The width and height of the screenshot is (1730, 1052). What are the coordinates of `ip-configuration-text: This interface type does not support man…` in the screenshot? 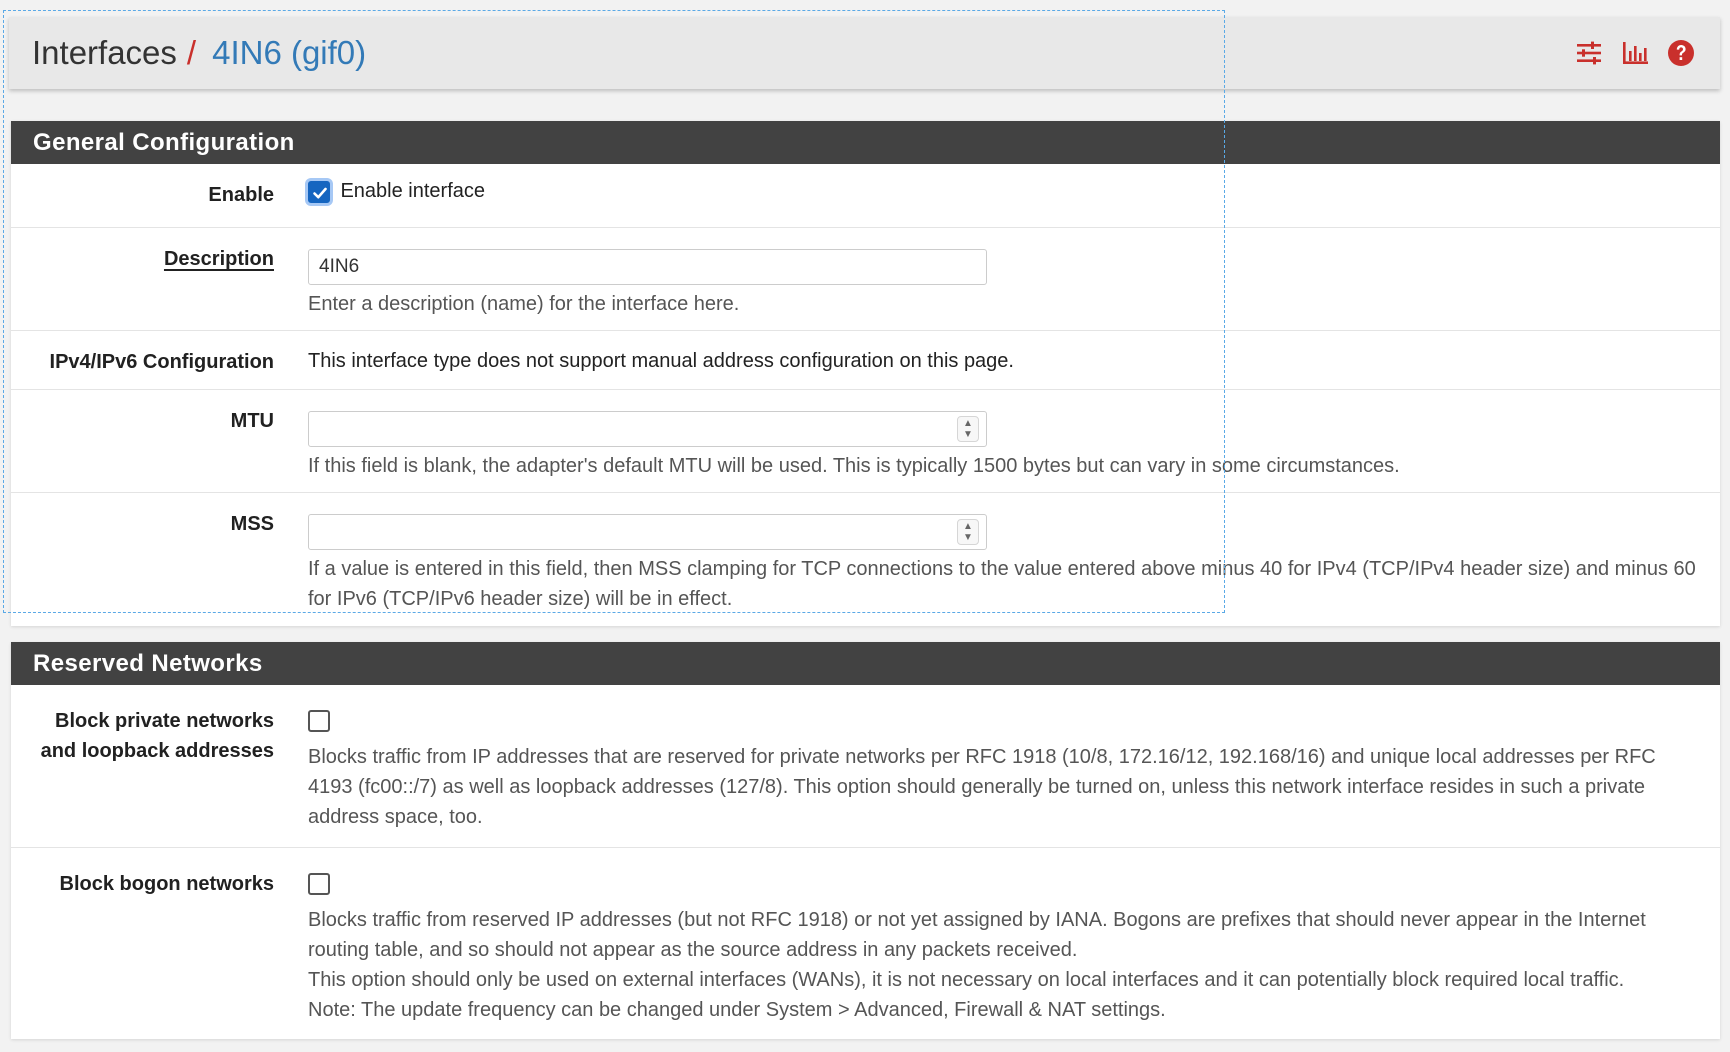 It's located at (661, 361).